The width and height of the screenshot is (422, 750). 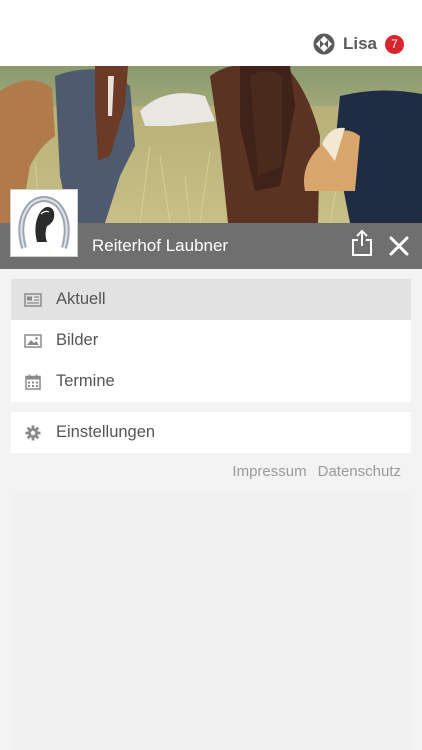 What do you see at coordinates (399, 246) in the screenshot?
I see `close-icon` at bounding box center [399, 246].